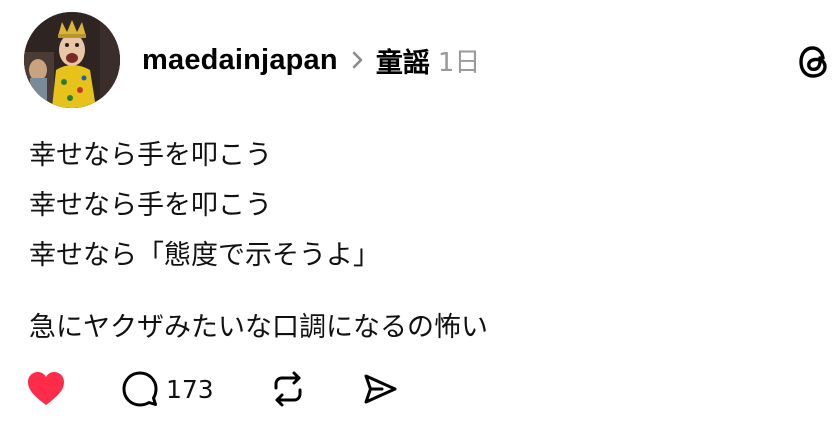 This screenshot has height=431, width=840. I want to click on like-button, so click(46, 389).